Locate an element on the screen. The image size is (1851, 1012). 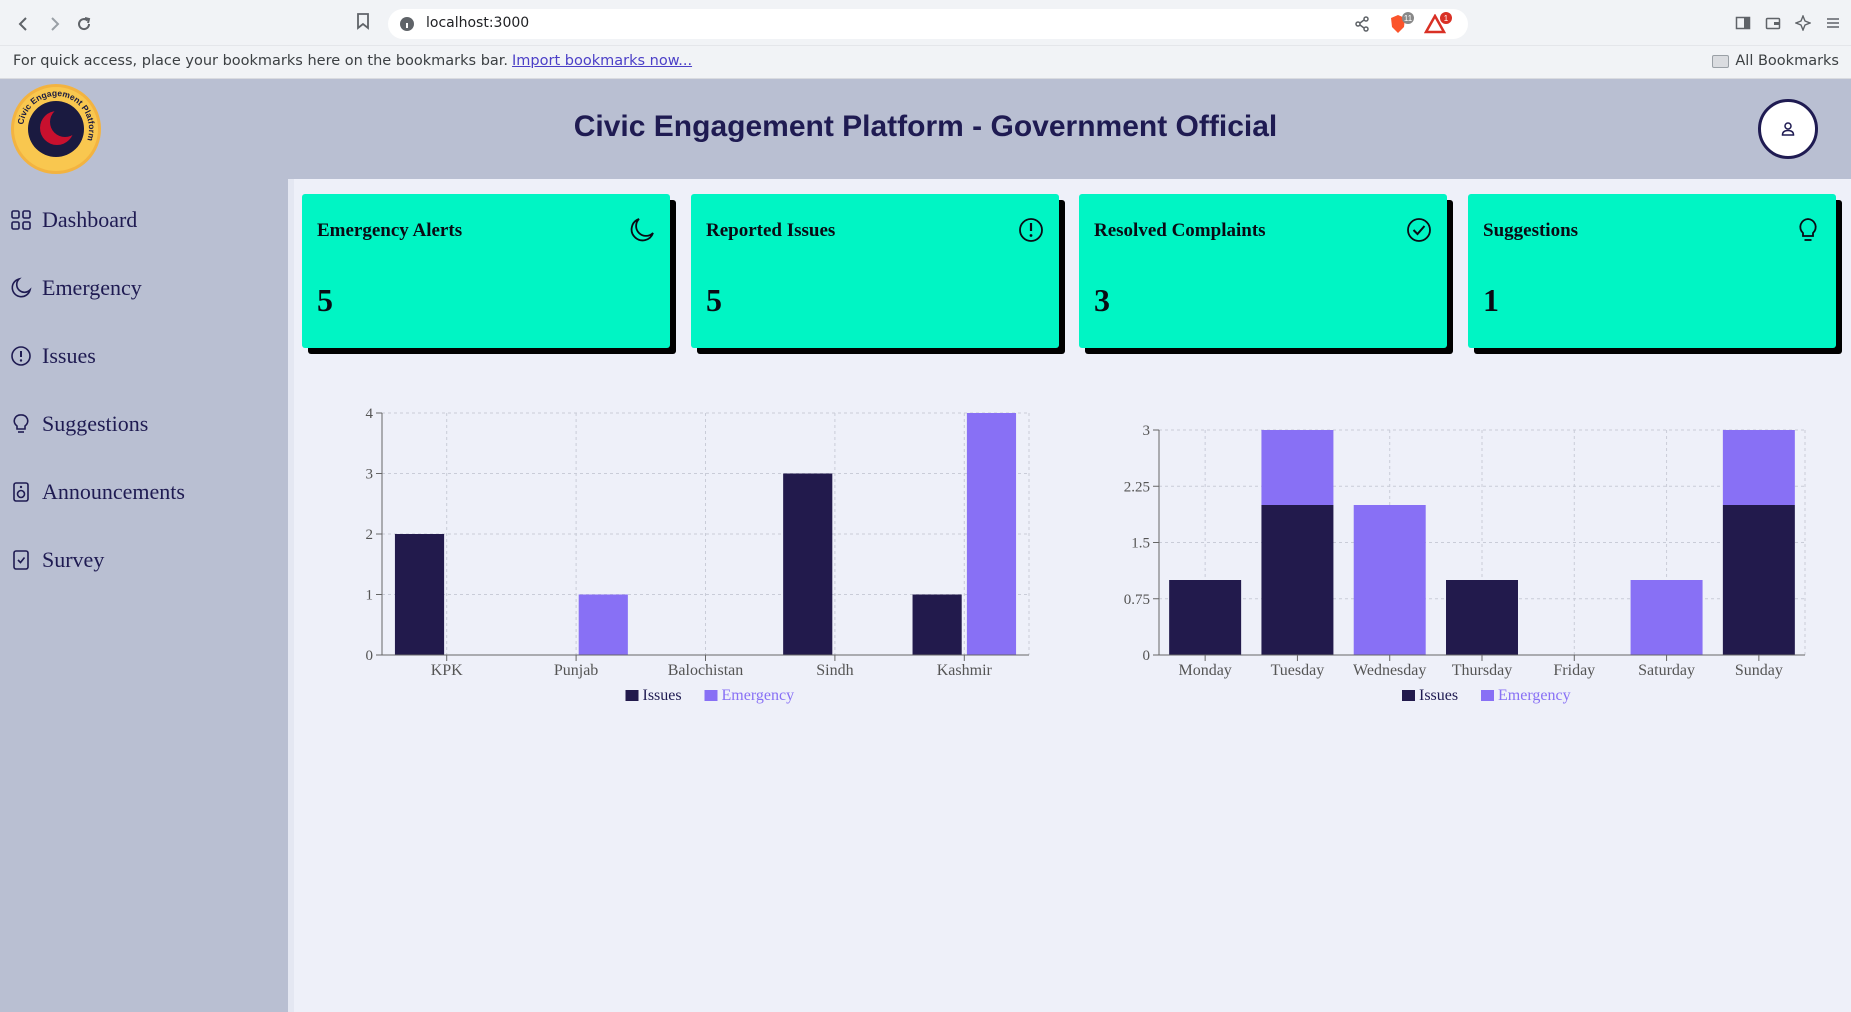
sidebar-item-label: Emergency is located at coordinates (92, 287).